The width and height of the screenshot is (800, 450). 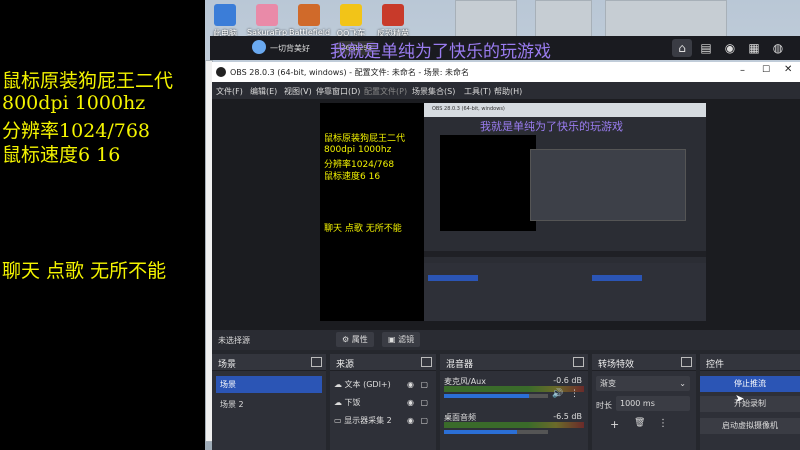 I want to click on desktop-track-db: -6.5 dB, so click(x=567, y=416).